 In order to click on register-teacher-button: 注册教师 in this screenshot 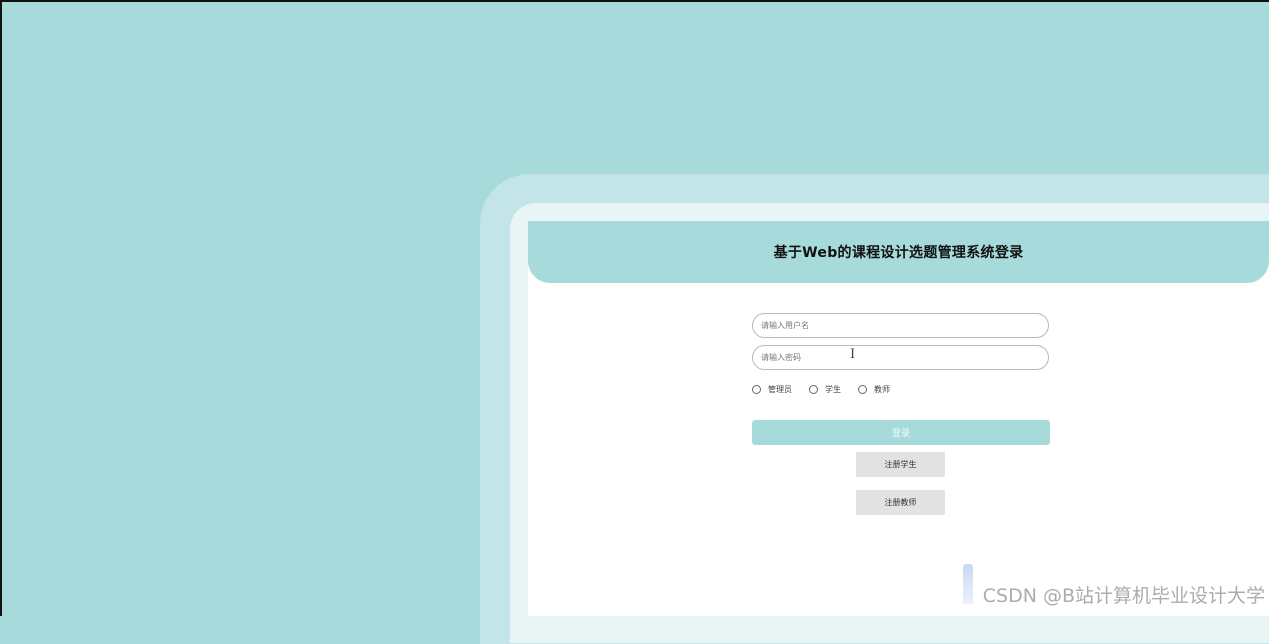, I will do `click(900, 502)`.